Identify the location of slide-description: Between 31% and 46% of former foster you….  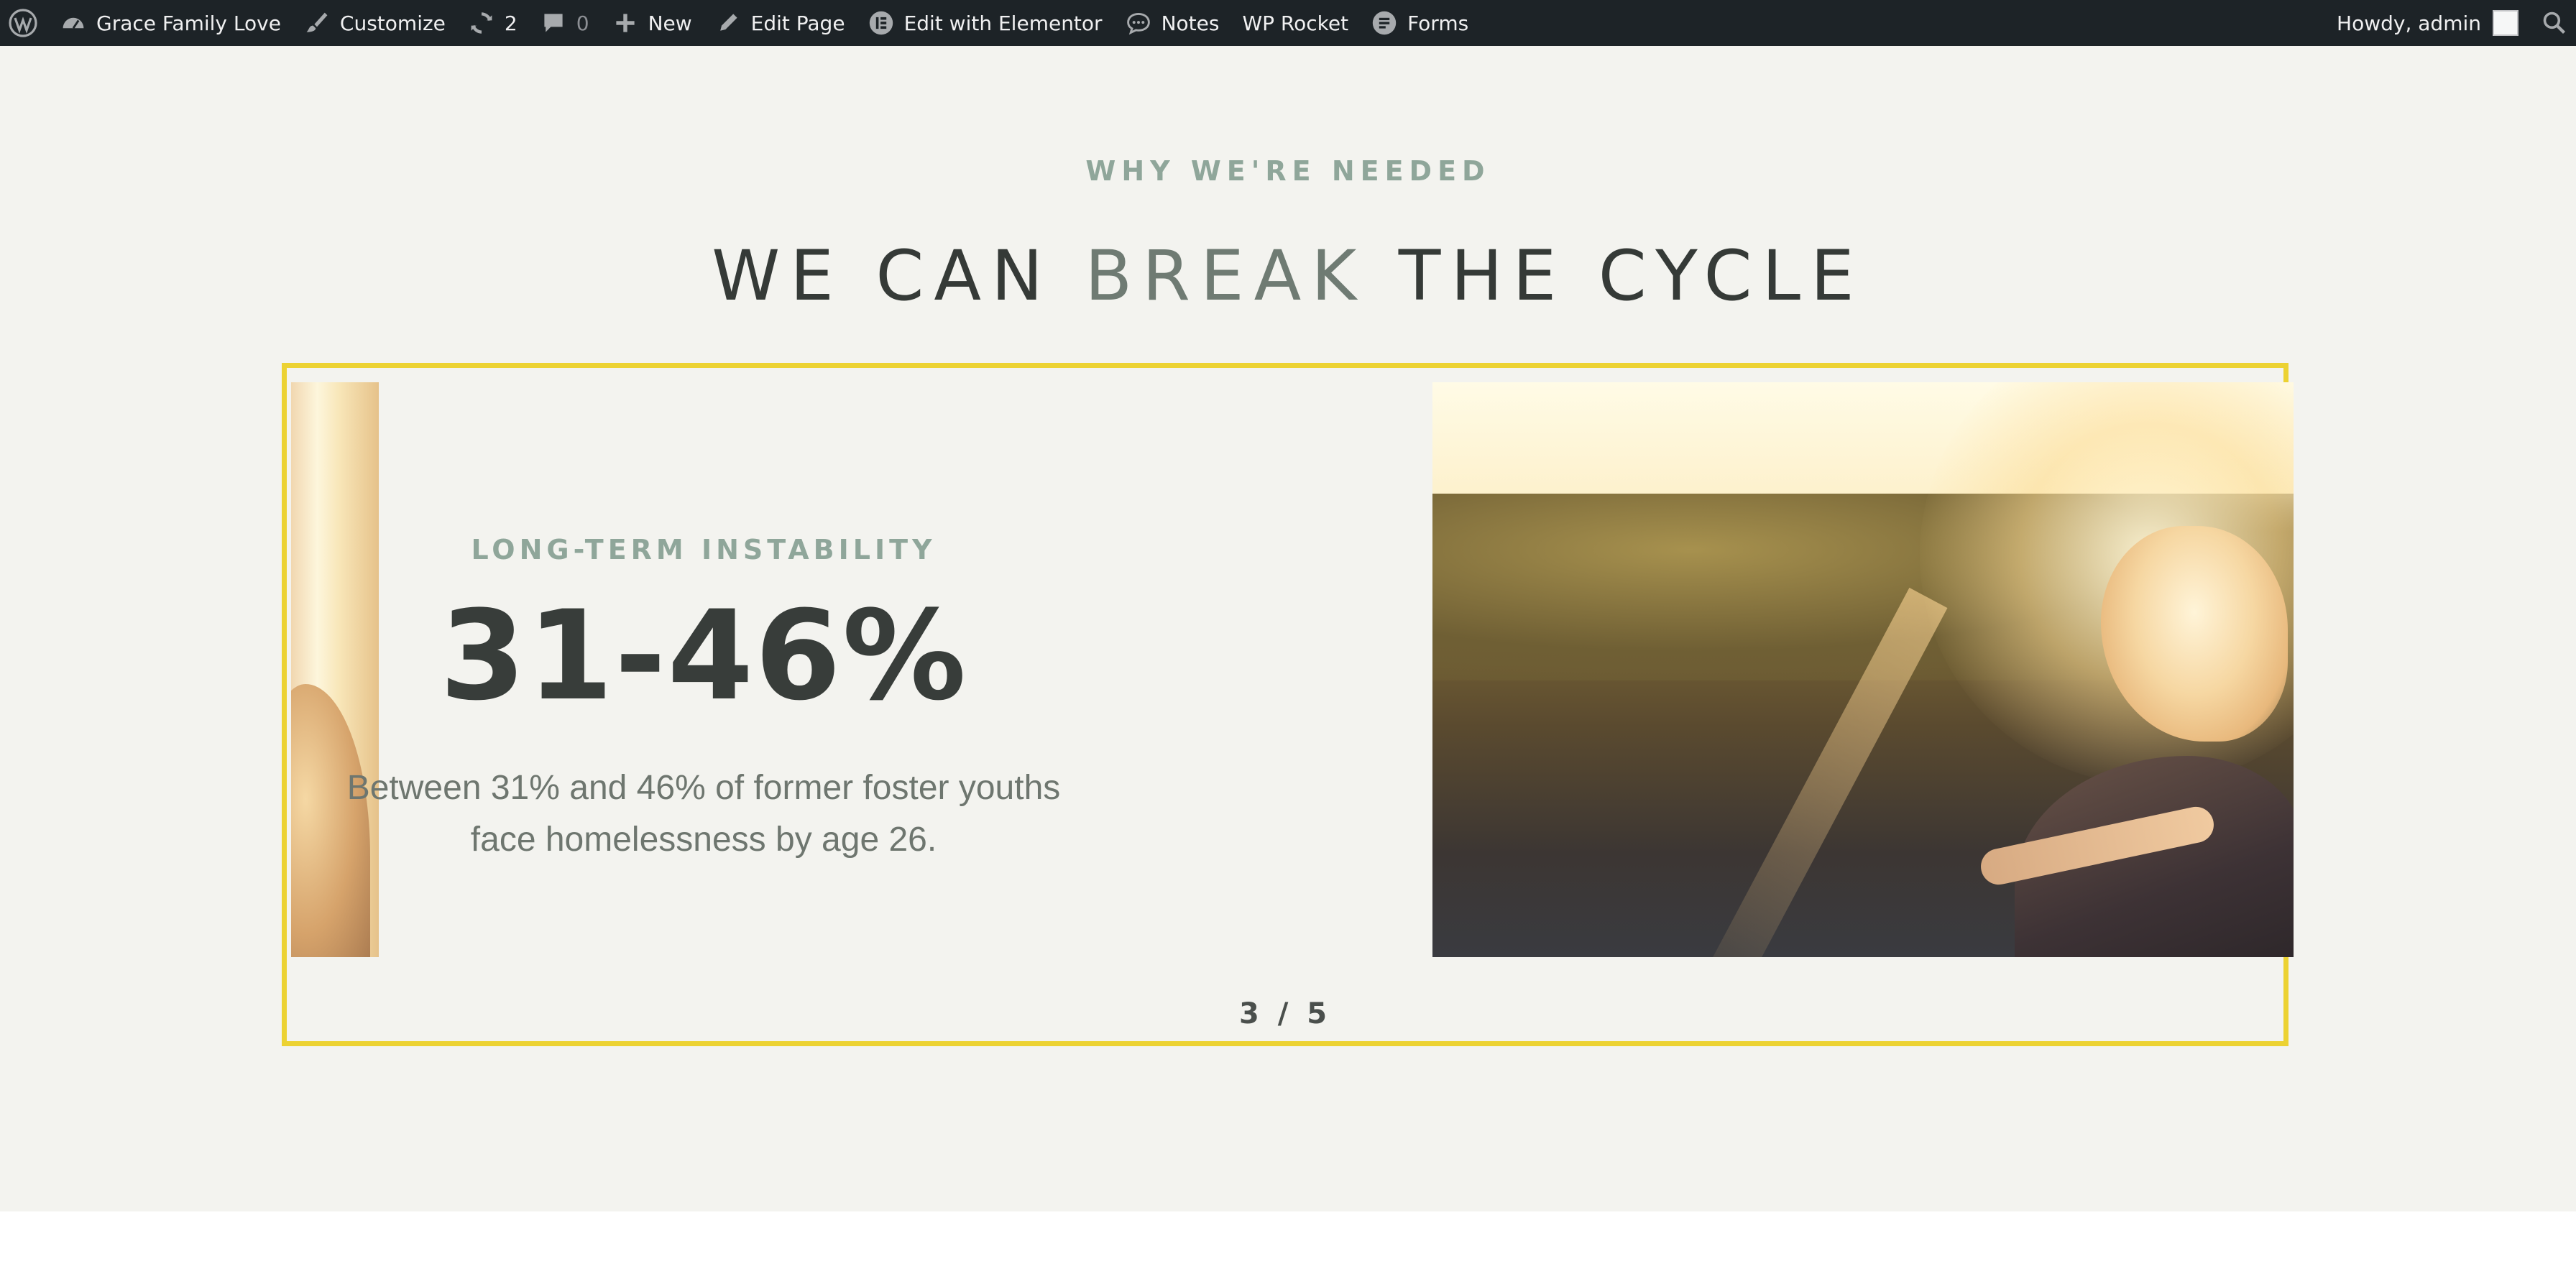
(703, 814).